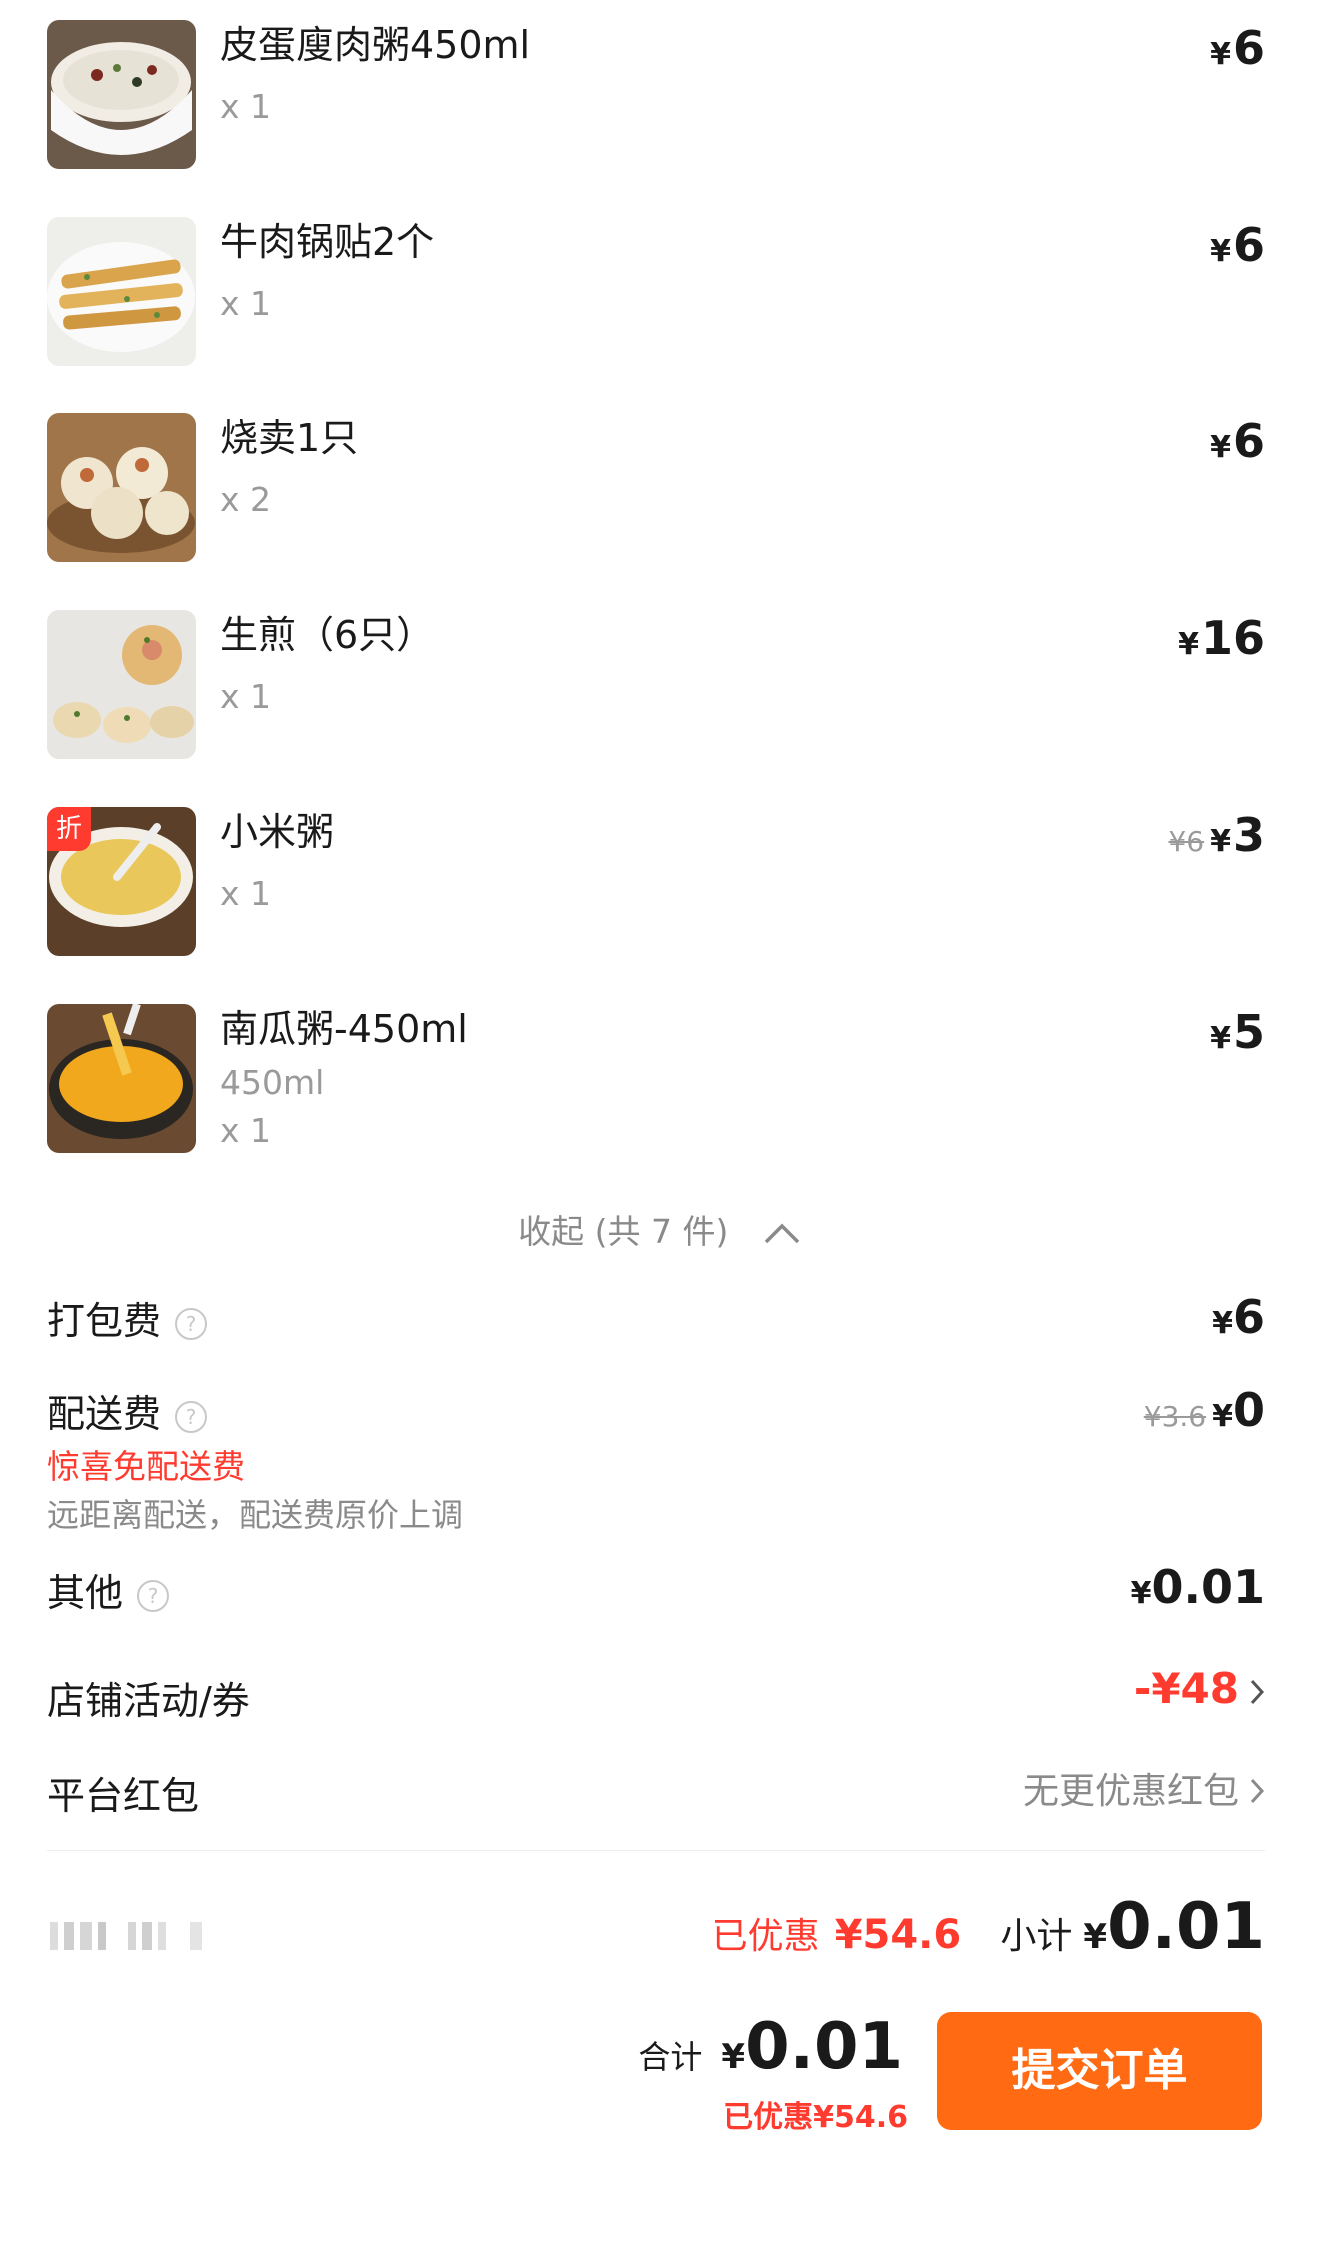 The image size is (1319, 2259). Describe the element at coordinates (988, 1927) in the screenshot. I see `summary-row: 已优惠 ¥54.6 小计 ¥0.01` at that location.